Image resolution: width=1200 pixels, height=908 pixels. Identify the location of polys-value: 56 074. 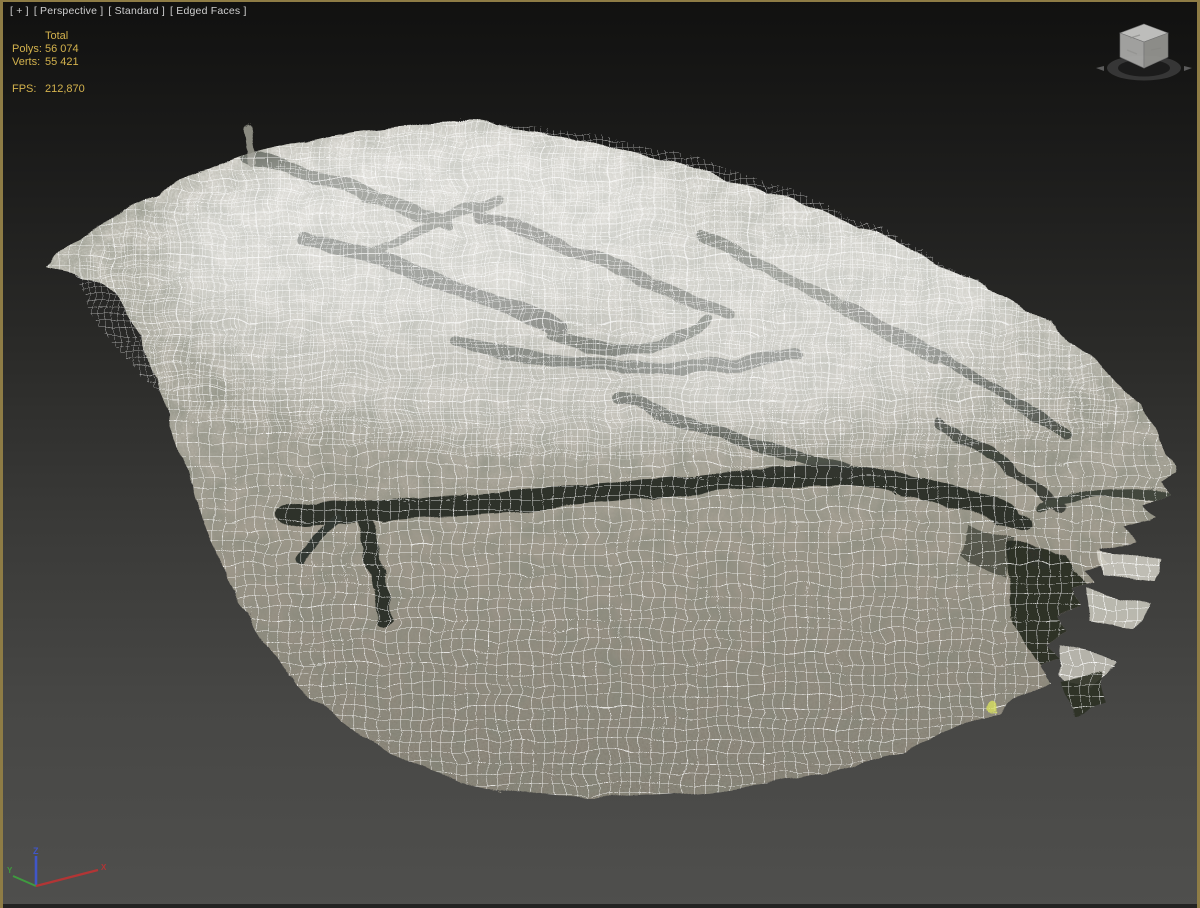
(62, 49).